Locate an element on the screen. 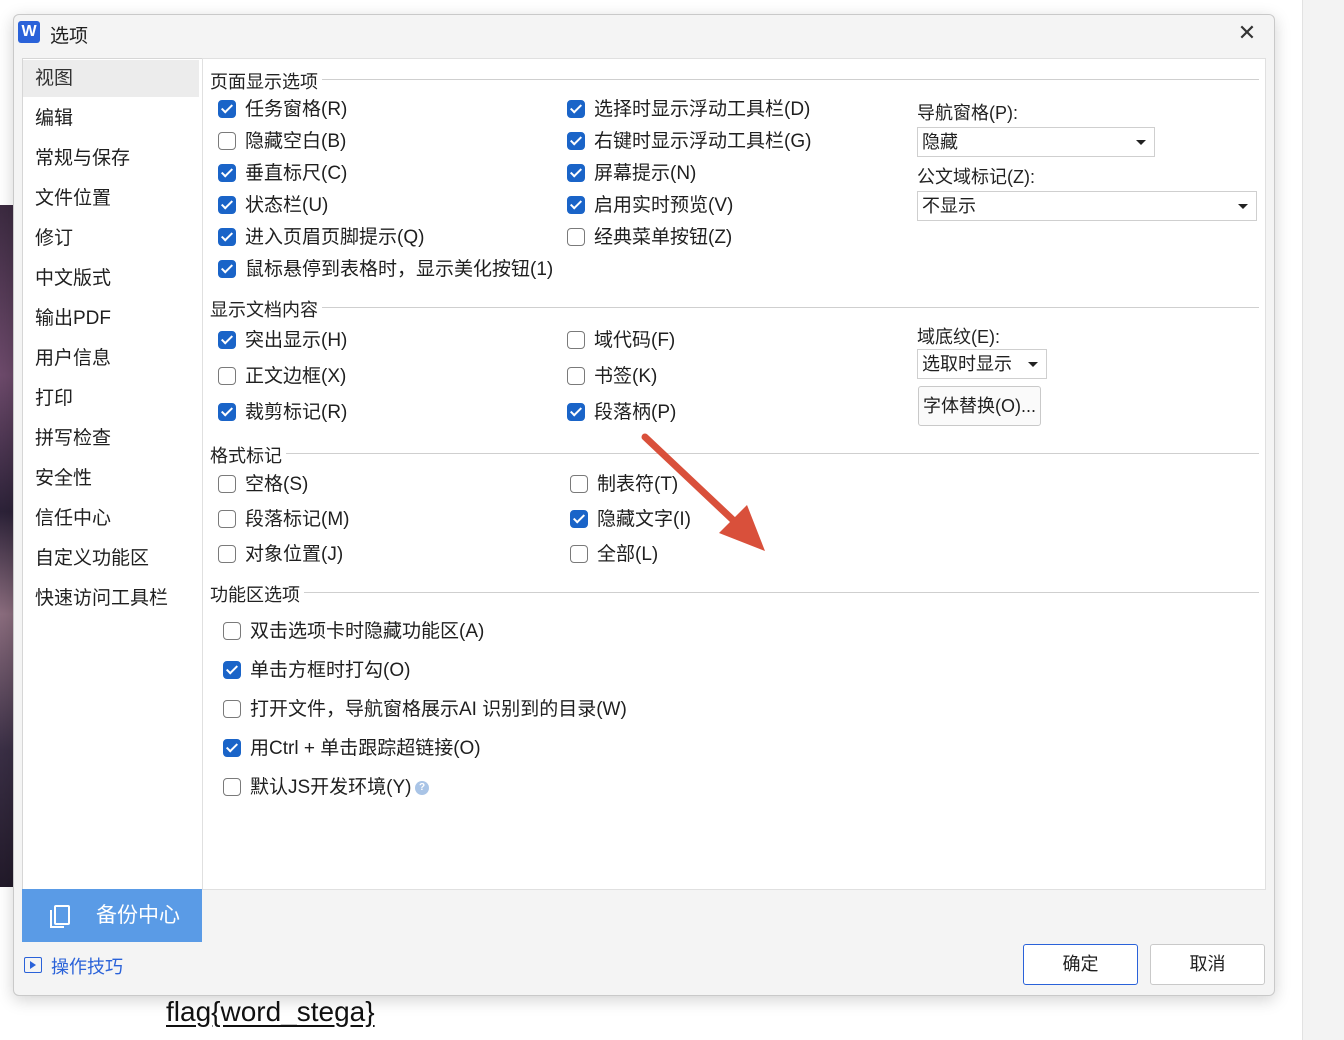 The height and width of the screenshot is (1040, 1344). doc-field-mark-label: 公文域标记(Z): is located at coordinates (976, 177).